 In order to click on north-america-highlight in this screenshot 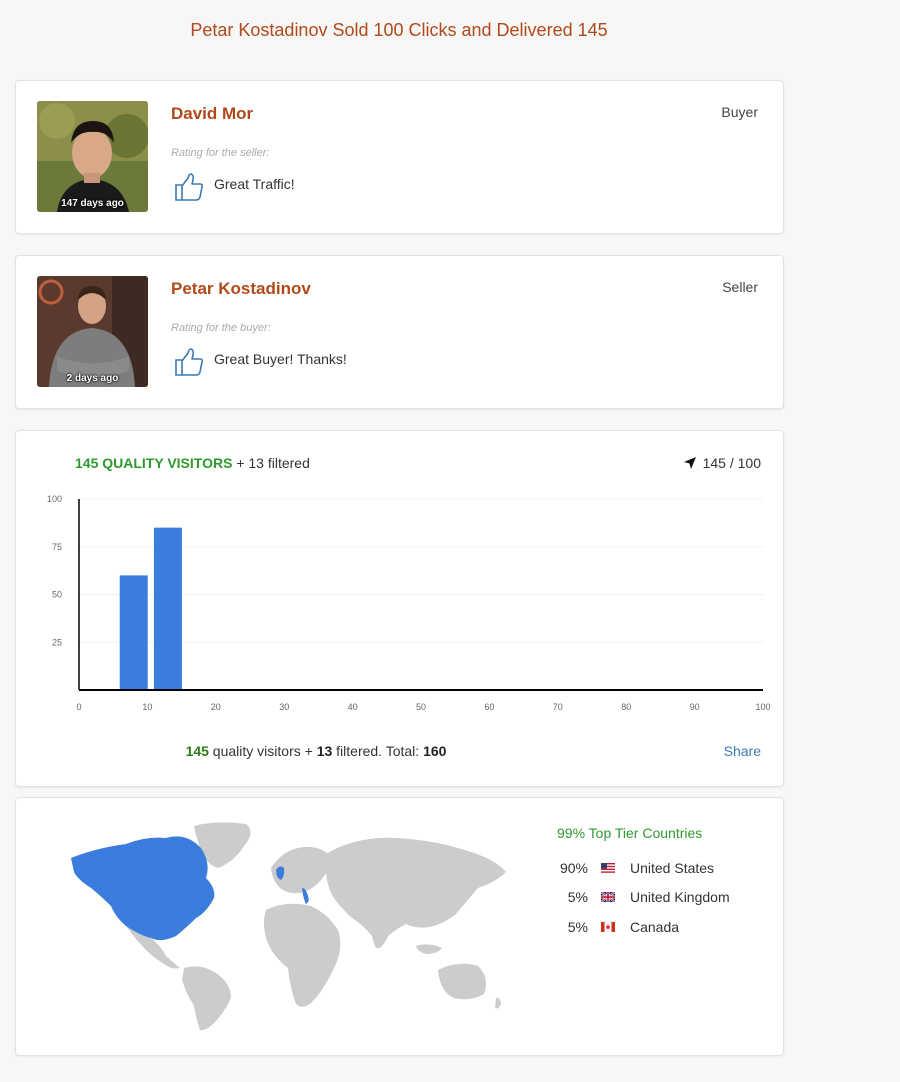, I will do `click(143, 888)`.